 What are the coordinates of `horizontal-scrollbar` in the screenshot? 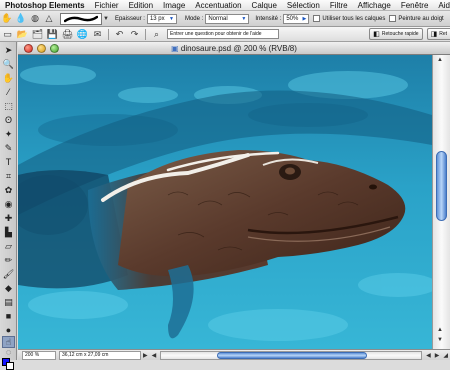 It's located at (291, 355).